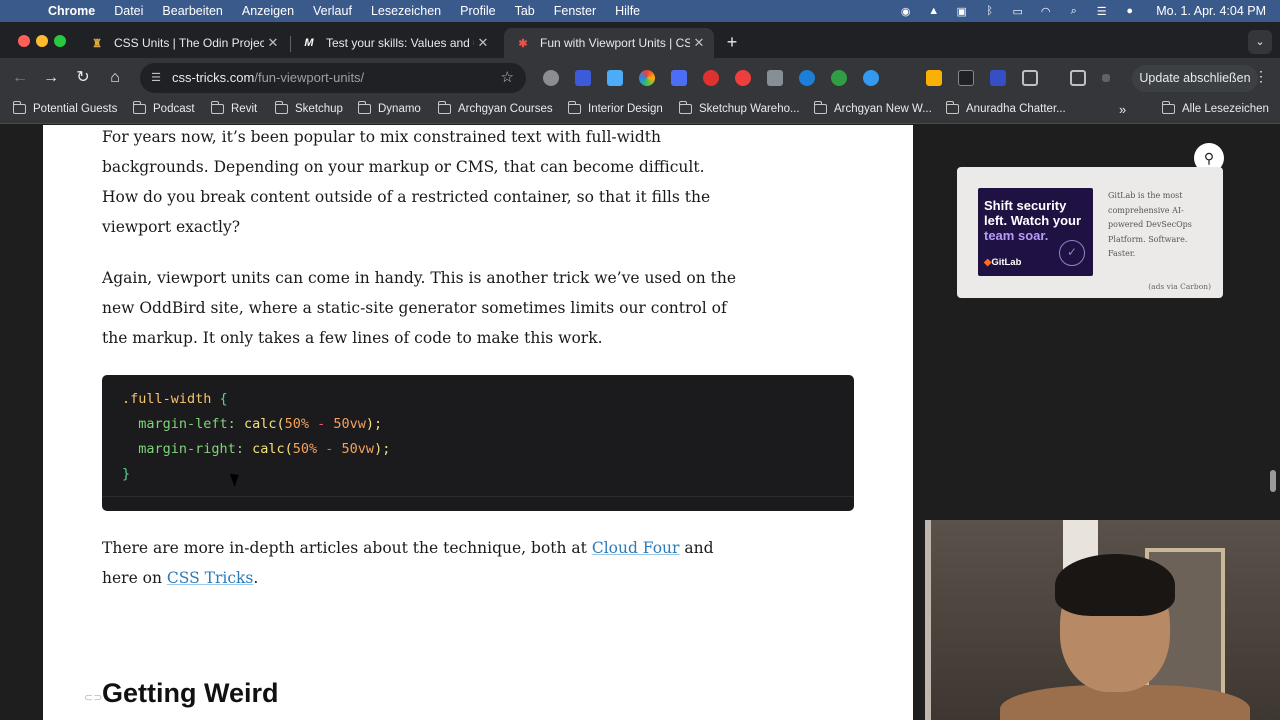 The width and height of the screenshot is (1280, 720). I want to click on control-center-icon: ☰, so click(1101, 11).